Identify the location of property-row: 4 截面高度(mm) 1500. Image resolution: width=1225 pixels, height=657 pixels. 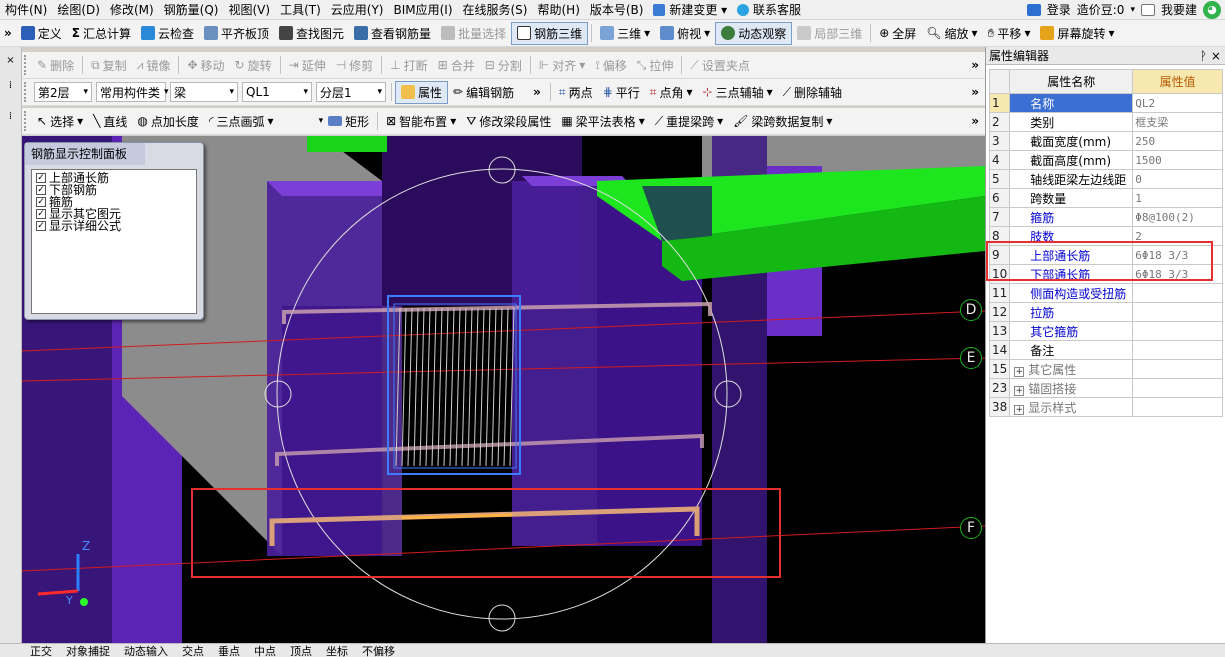
(1105, 160).